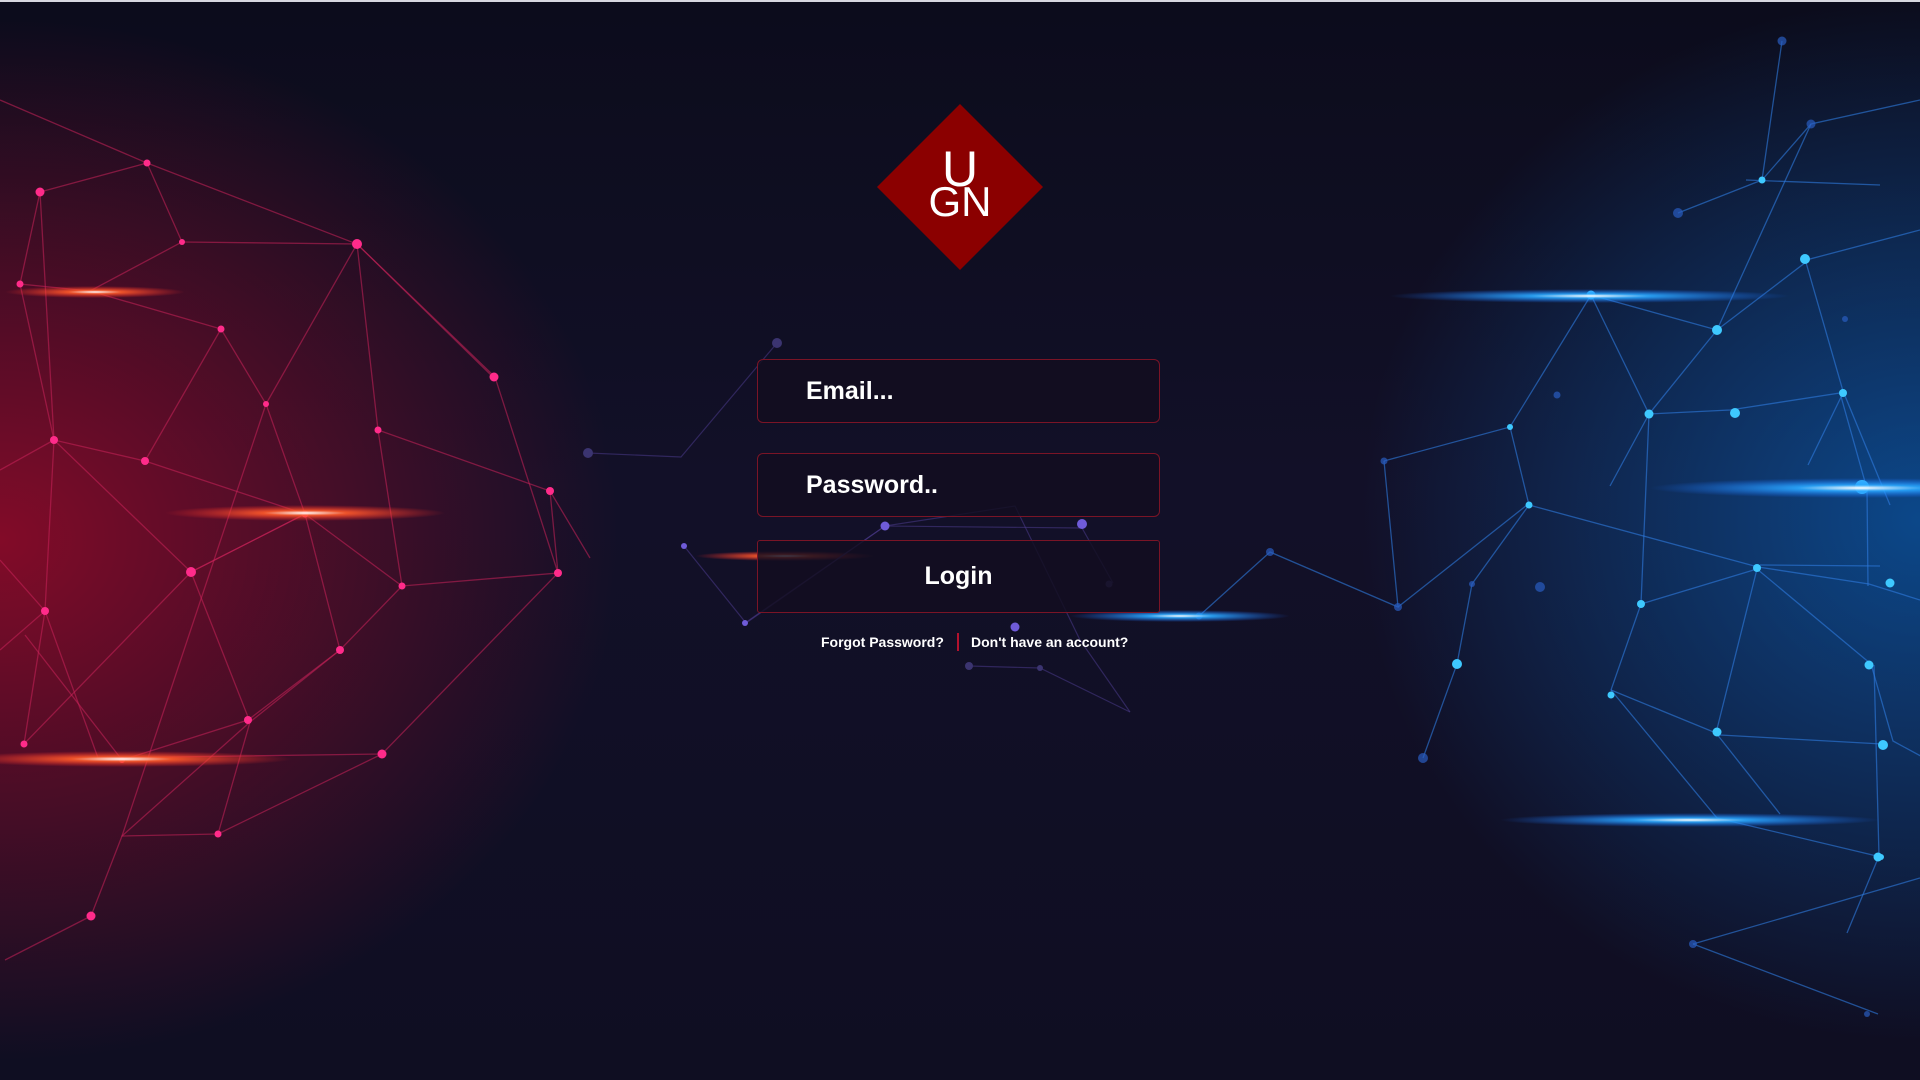  I want to click on links-divider, so click(958, 642).